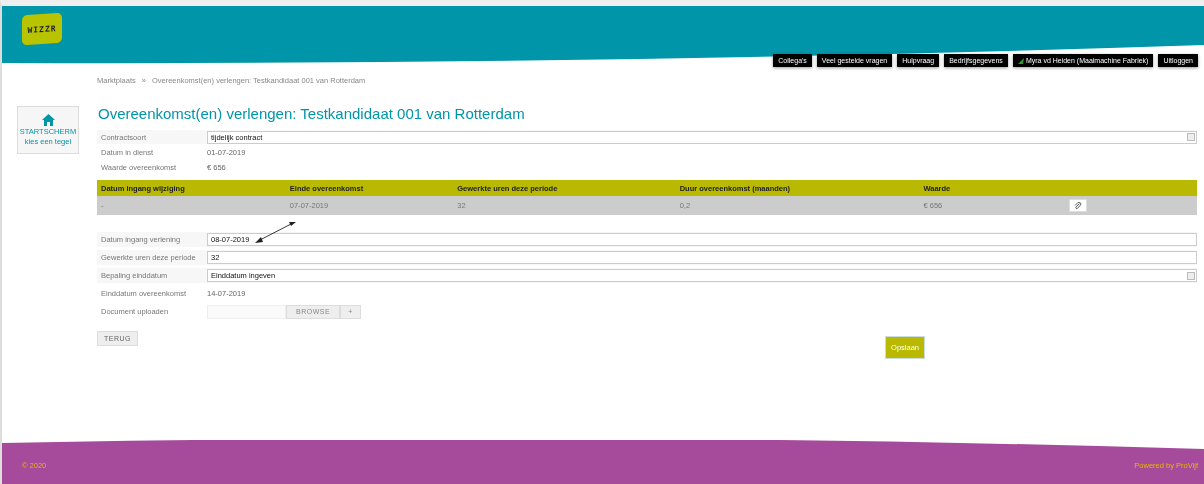  Describe the element at coordinates (312, 113) in the screenshot. I see `page-title: Overeenkomst(en) verlengen: Testkandidaat 001 van Rotterdam` at that location.